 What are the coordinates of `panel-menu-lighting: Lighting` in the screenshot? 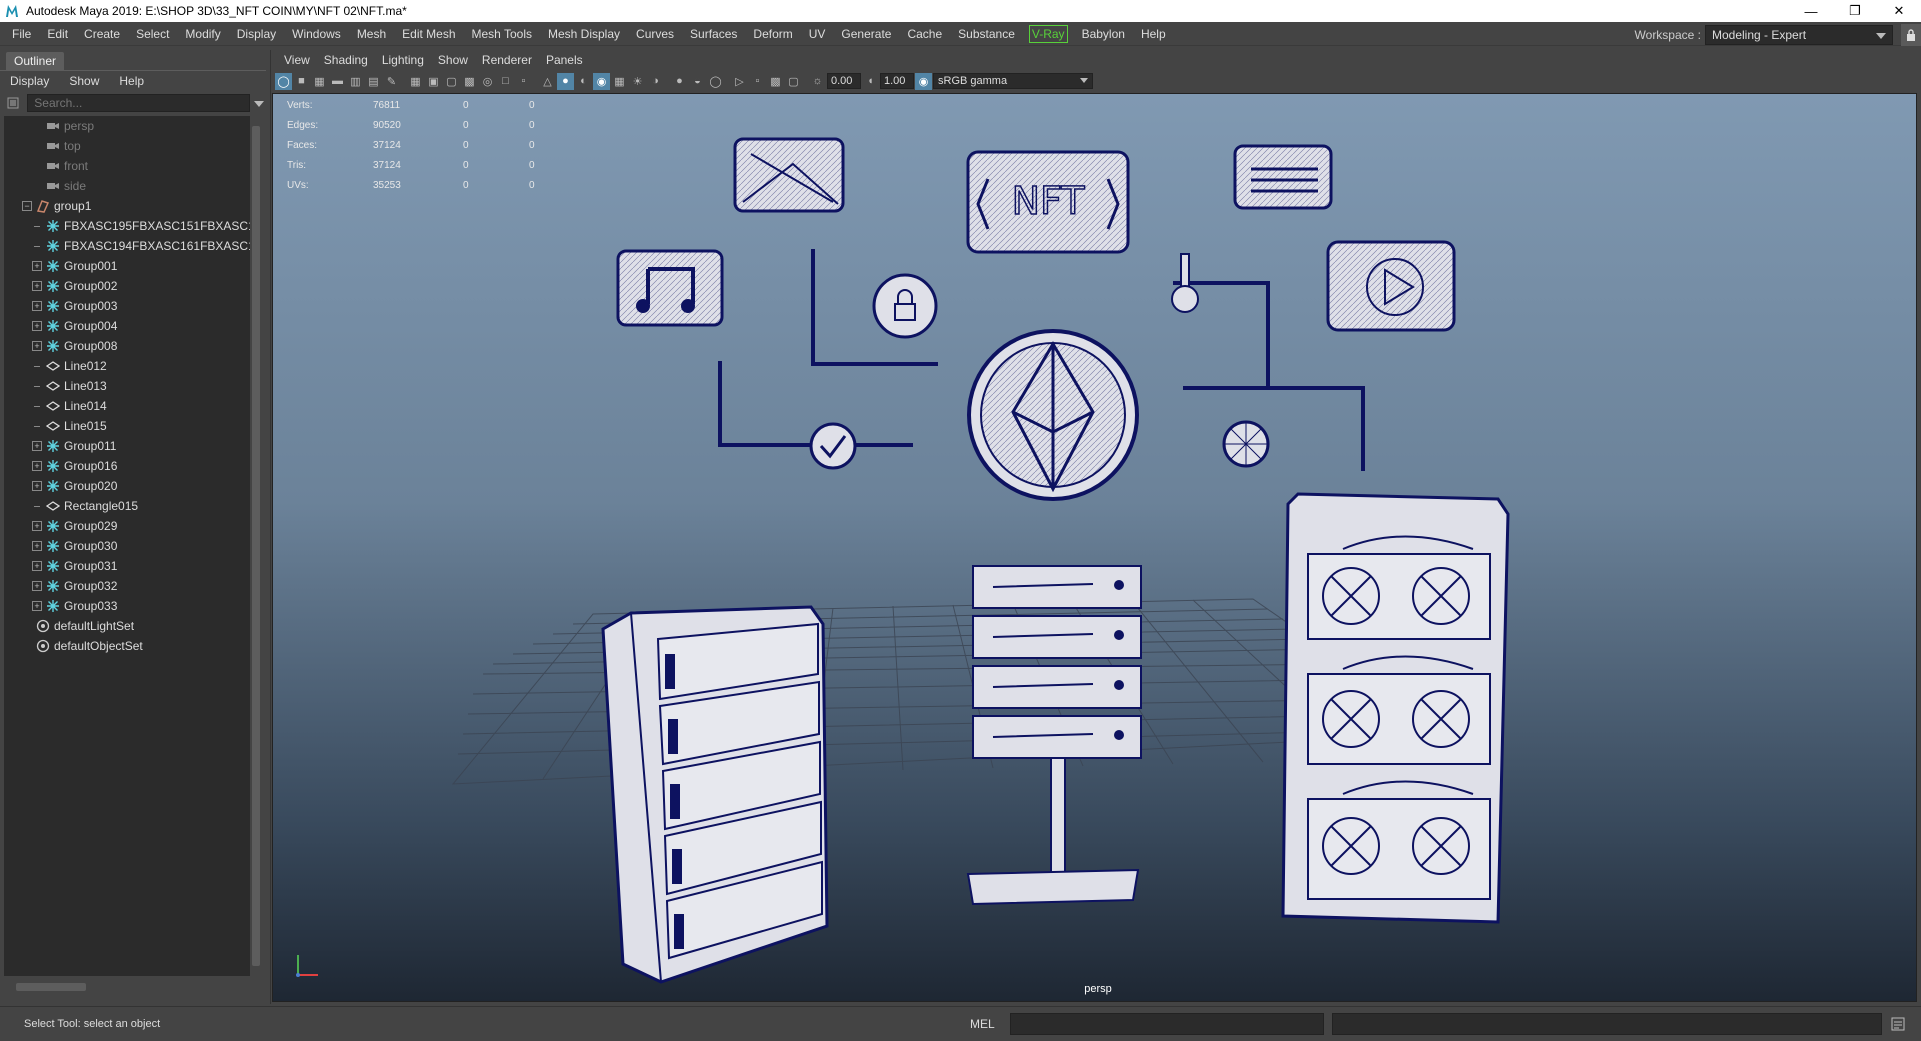 It's located at (403, 60).